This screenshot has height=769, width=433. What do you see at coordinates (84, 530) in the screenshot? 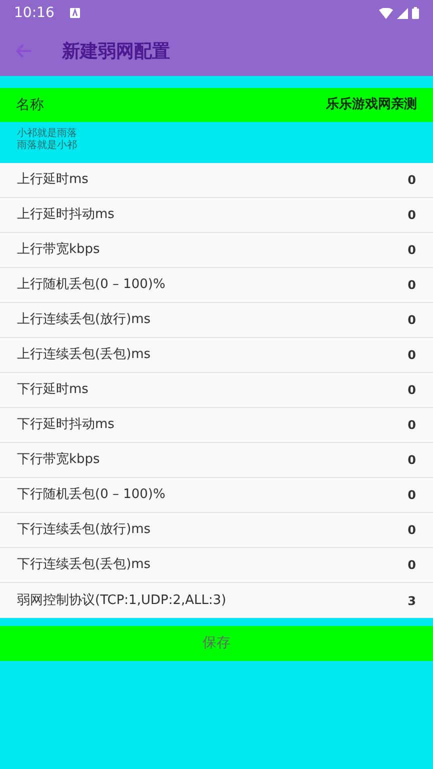
I see `field-label: 下行连续丢包(放行)ms` at bounding box center [84, 530].